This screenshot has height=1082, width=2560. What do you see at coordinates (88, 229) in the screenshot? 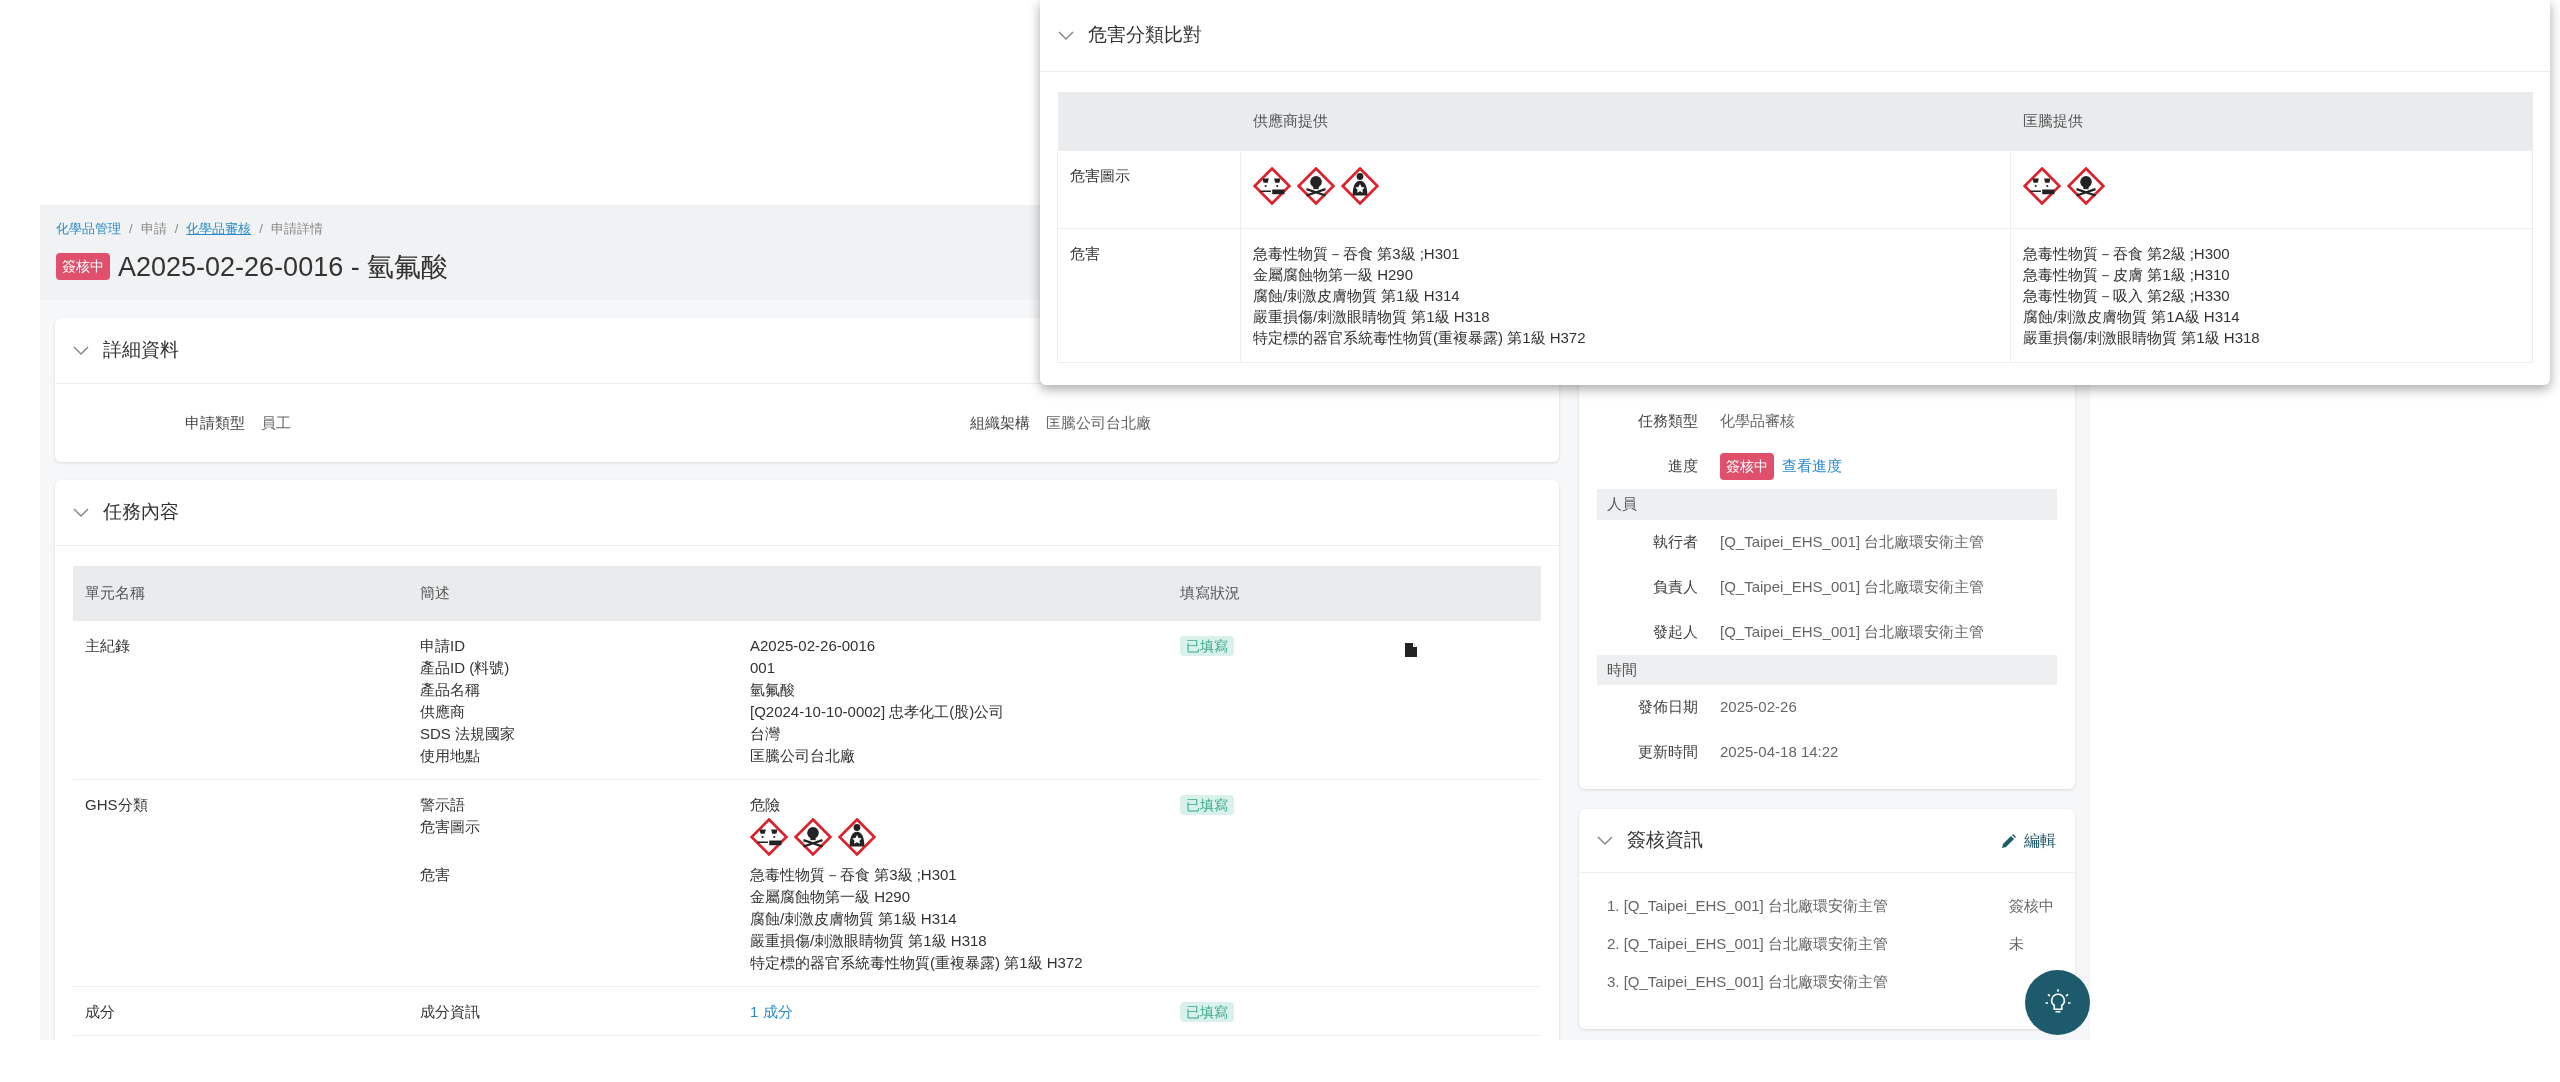
I see `breadcrumb-link: 化學品管理` at bounding box center [88, 229].